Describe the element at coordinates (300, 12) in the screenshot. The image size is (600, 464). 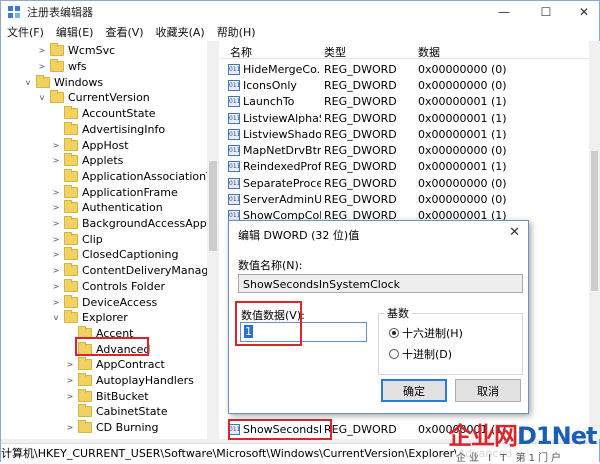
I see `title-bar: 注册表编辑器 — ☐ ✕` at that location.